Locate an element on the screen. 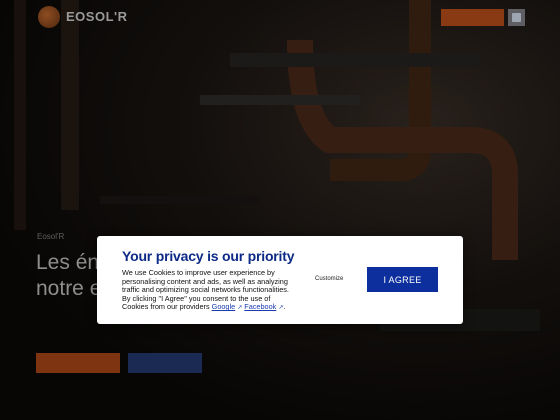  language-selector is located at coordinates (516, 17).